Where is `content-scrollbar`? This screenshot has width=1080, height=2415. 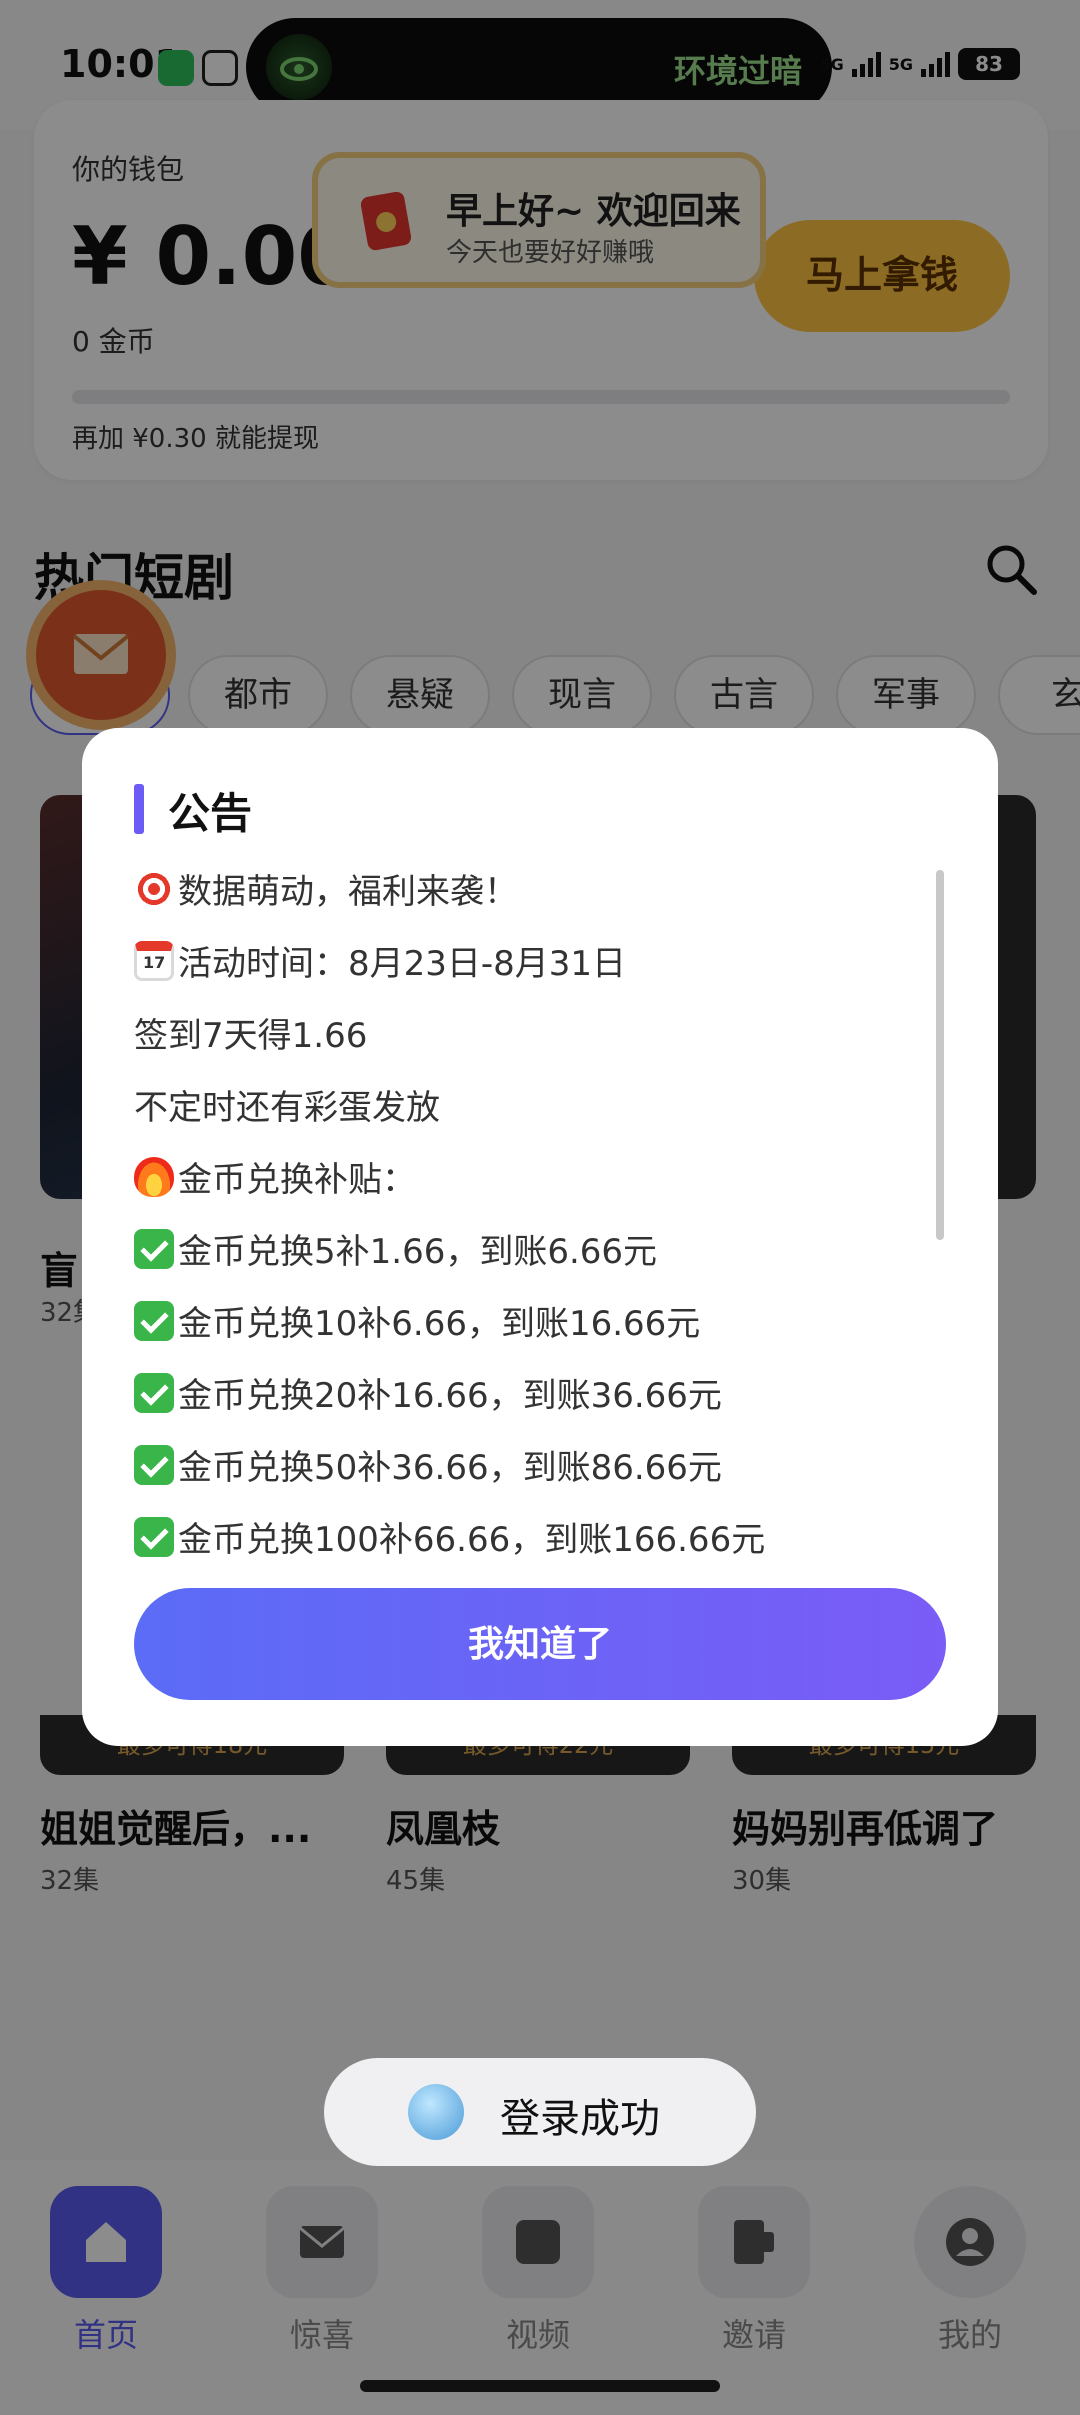 content-scrollbar is located at coordinates (940, 1055).